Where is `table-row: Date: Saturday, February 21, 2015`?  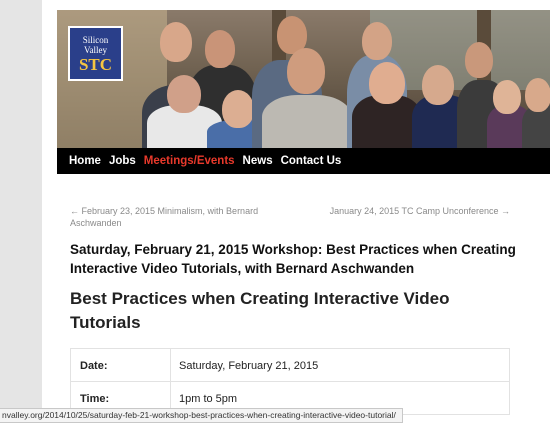 table-row: Date: Saturday, February 21, 2015 is located at coordinates (290, 365).